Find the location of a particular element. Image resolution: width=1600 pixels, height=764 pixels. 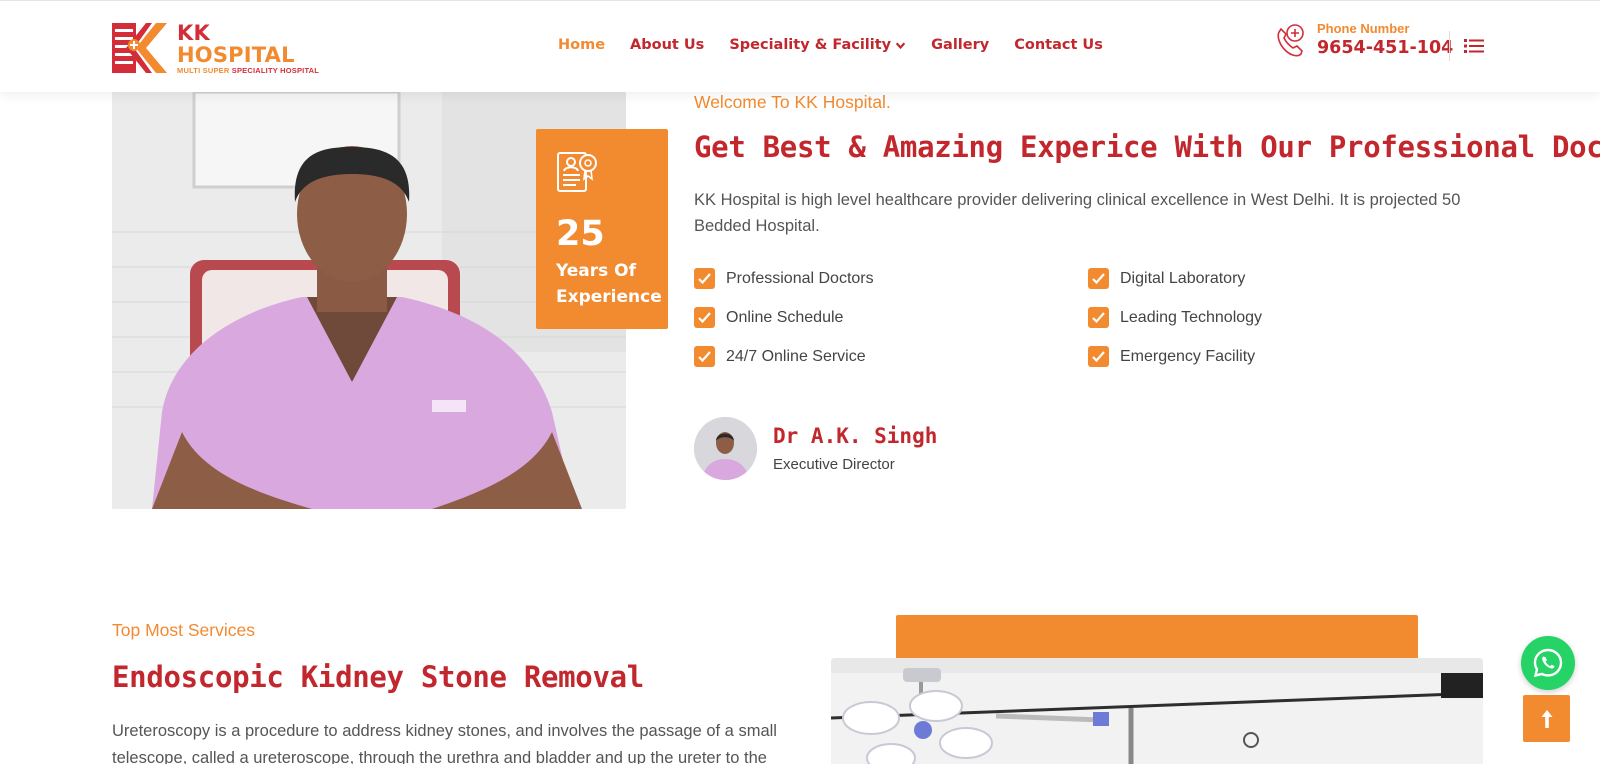

nav-about-us: About Us is located at coordinates (667, 45).